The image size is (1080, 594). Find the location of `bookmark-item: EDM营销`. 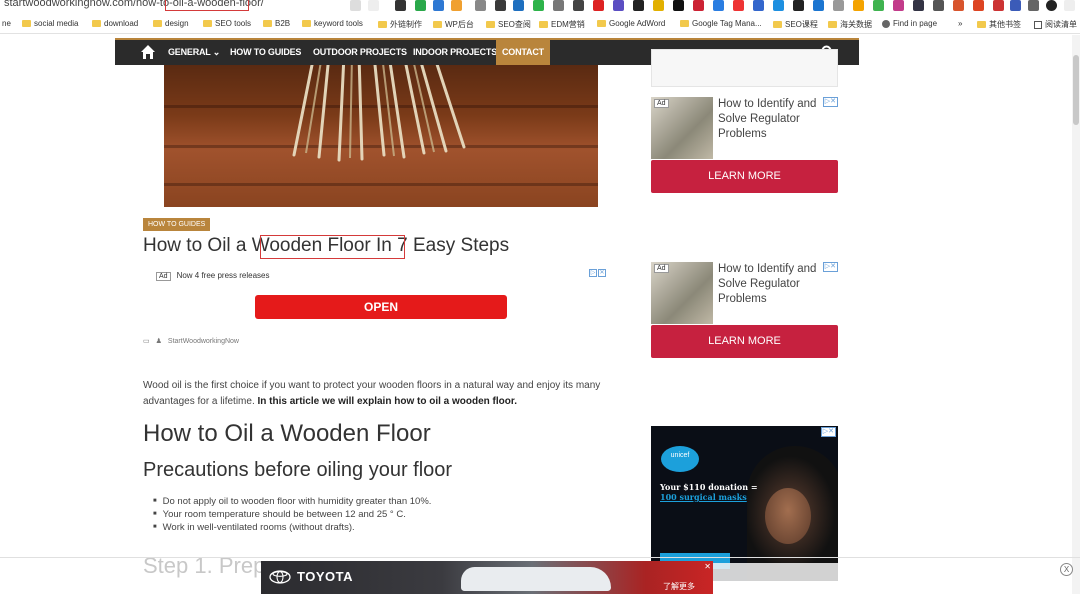

bookmark-item: EDM营销 is located at coordinates (562, 24).